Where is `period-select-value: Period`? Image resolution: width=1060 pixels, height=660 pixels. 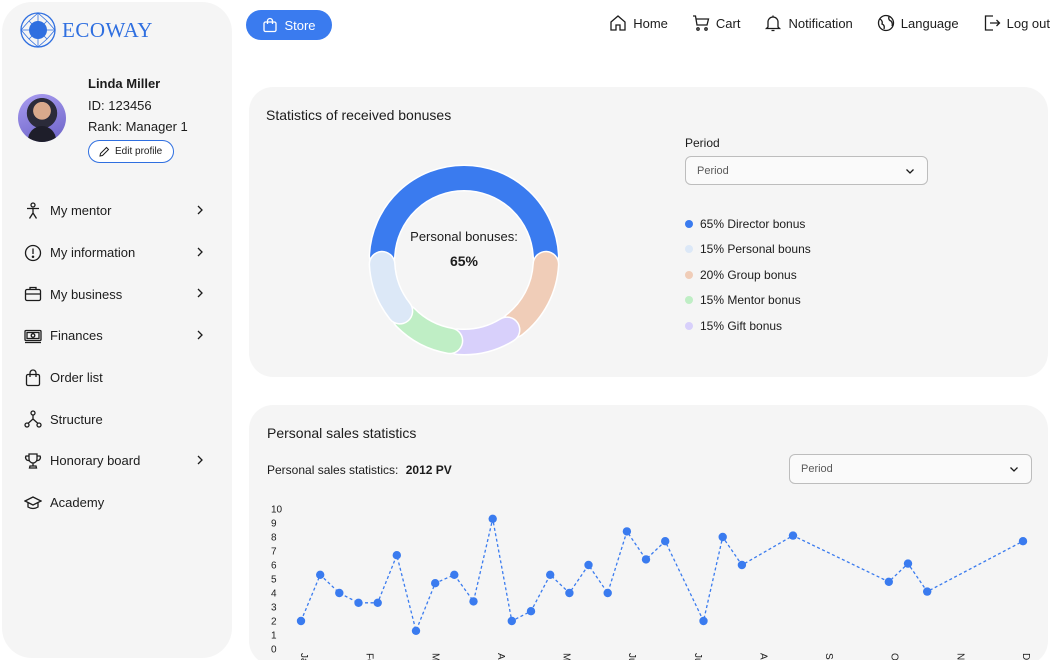
period-select-value: Period is located at coordinates (713, 170).